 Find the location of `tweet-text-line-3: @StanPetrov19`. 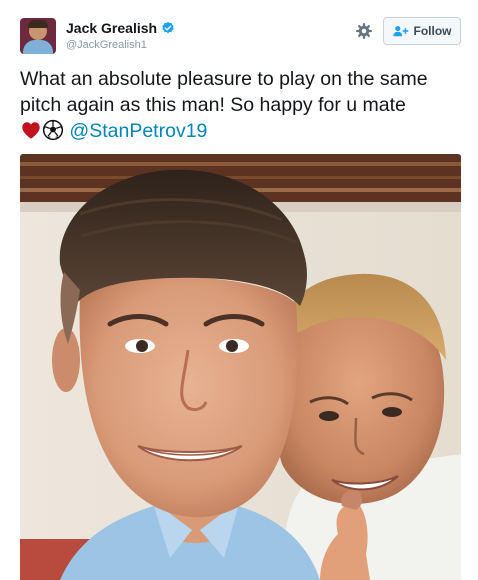

tweet-text-line-3: @StanPetrov19 is located at coordinates (245, 131).